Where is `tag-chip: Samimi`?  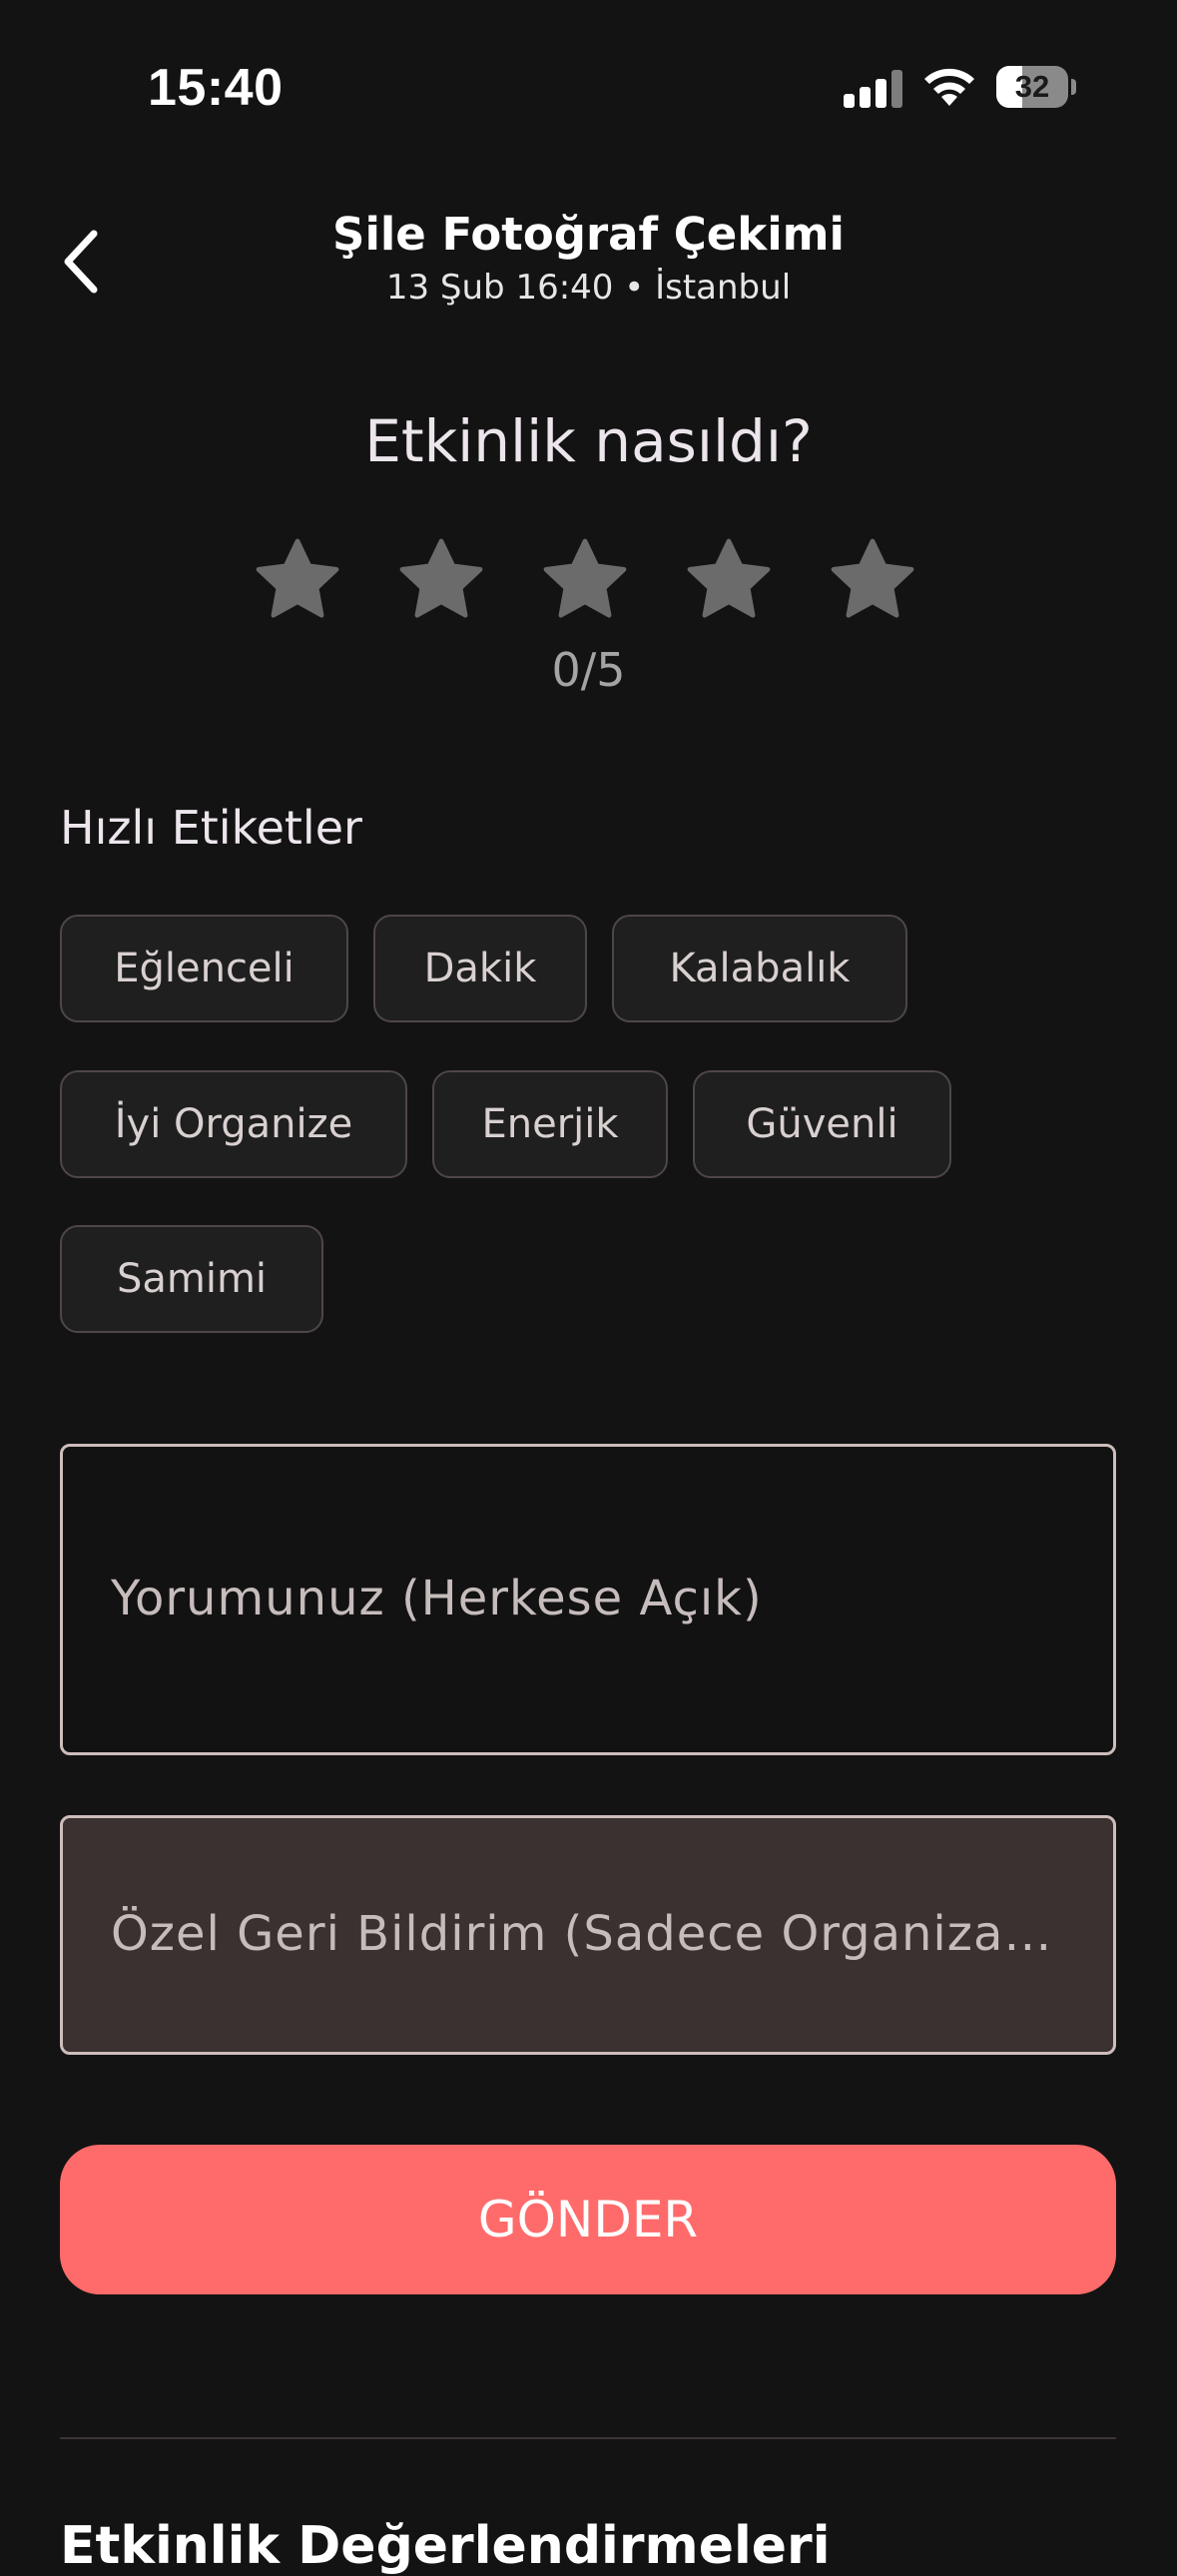 tag-chip: Samimi is located at coordinates (191, 1279).